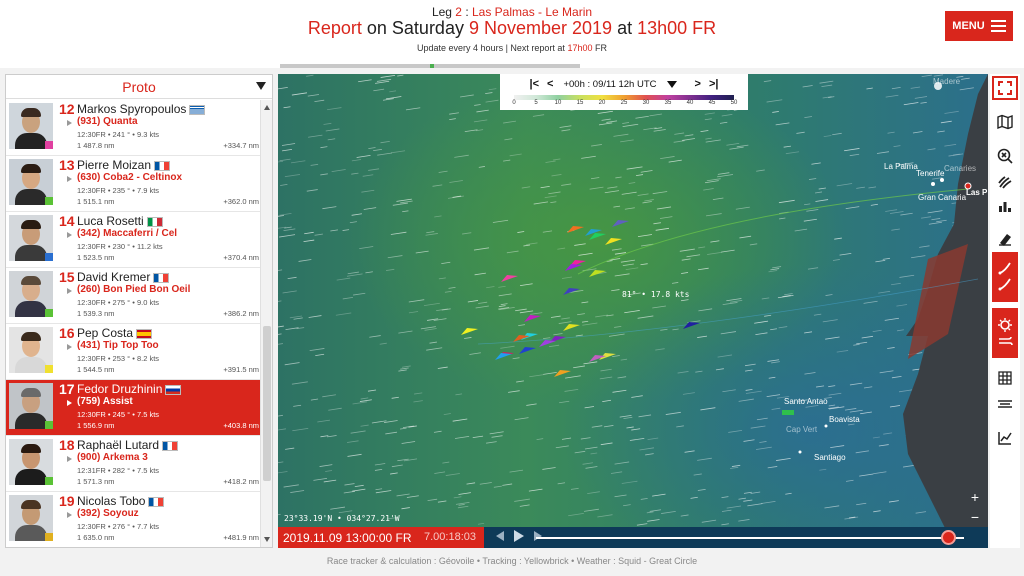 This screenshot has height=576, width=1024. I want to click on wind-scale-tick: 50, so click(734, 103).